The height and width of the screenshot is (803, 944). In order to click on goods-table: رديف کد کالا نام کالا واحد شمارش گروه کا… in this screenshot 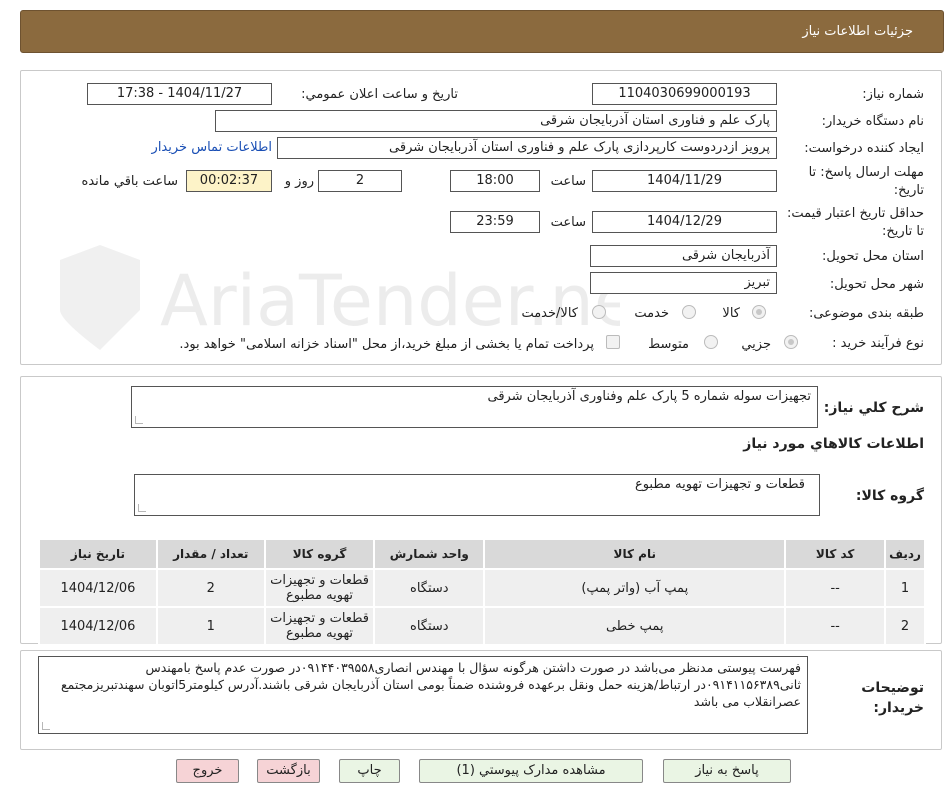, I will do `click(482, 592)`.